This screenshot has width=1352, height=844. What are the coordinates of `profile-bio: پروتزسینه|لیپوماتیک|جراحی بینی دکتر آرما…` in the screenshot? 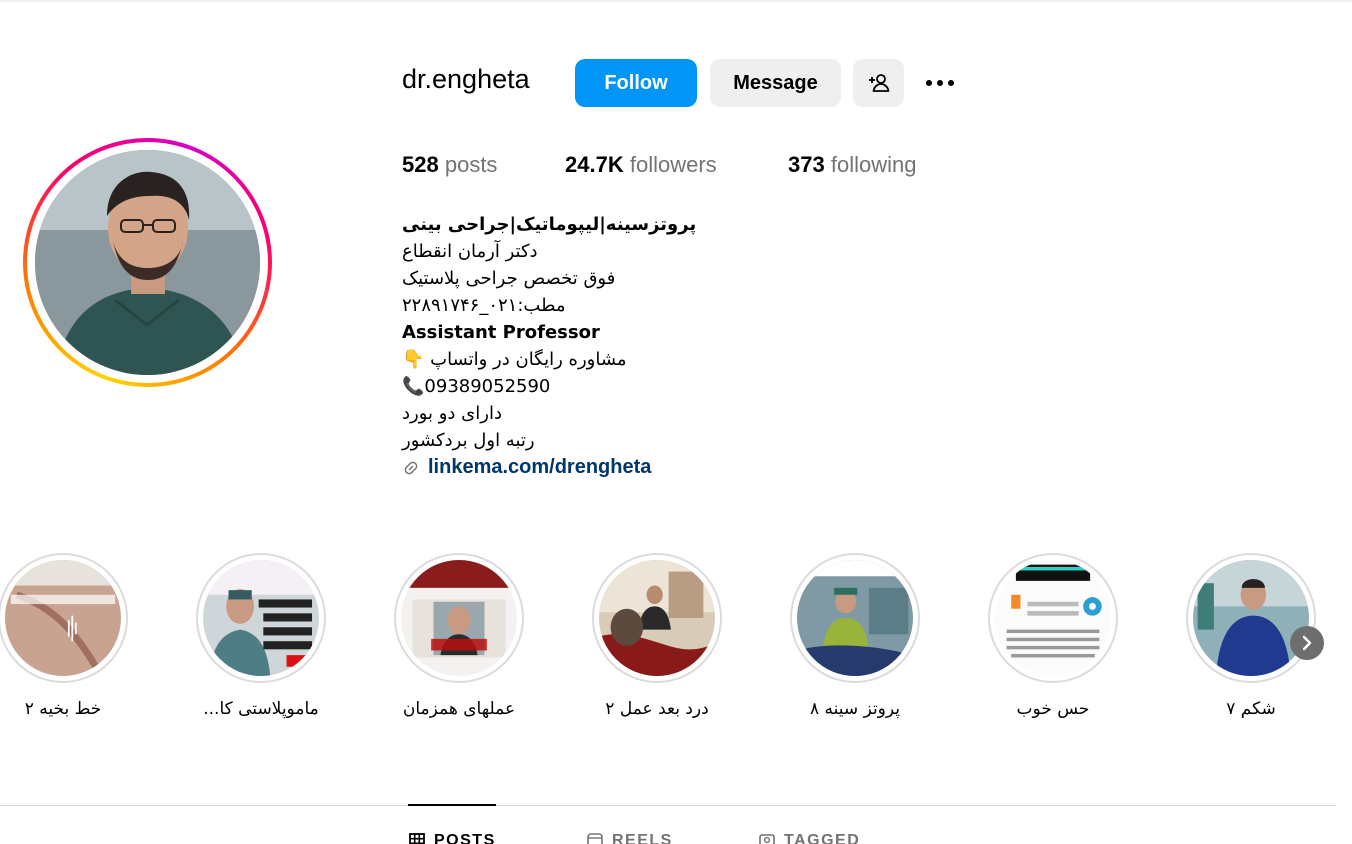 It's located at (612, 346).